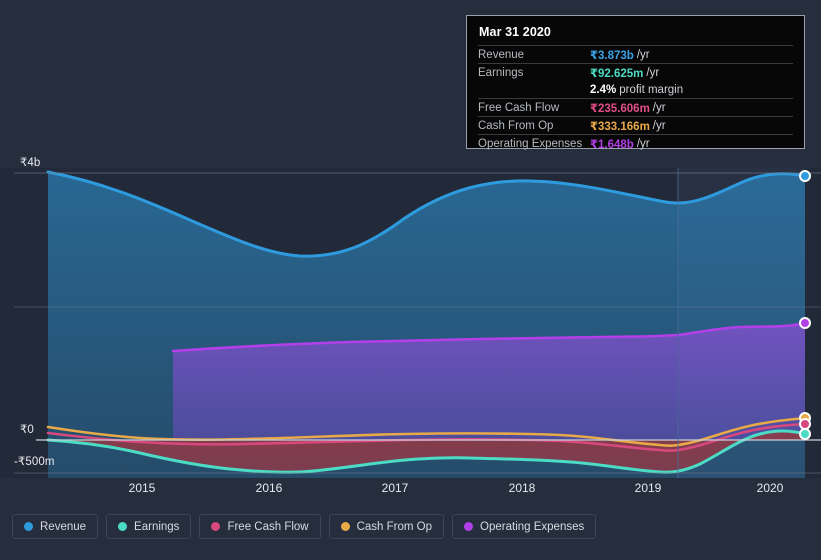 Image resolution: width=821 pixels, height=560 pixels. Describe the element at coordinates (653, 72) in the screenshot. I see `tooltip-suffix-earnings: /yr` at that location.